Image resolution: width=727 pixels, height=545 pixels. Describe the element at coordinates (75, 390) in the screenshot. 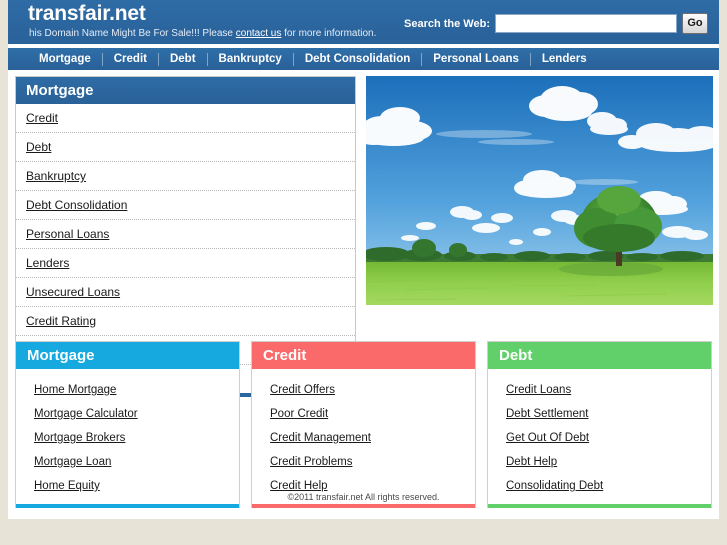

I see `link-home-mortgage: Home Mortgage` at that location.